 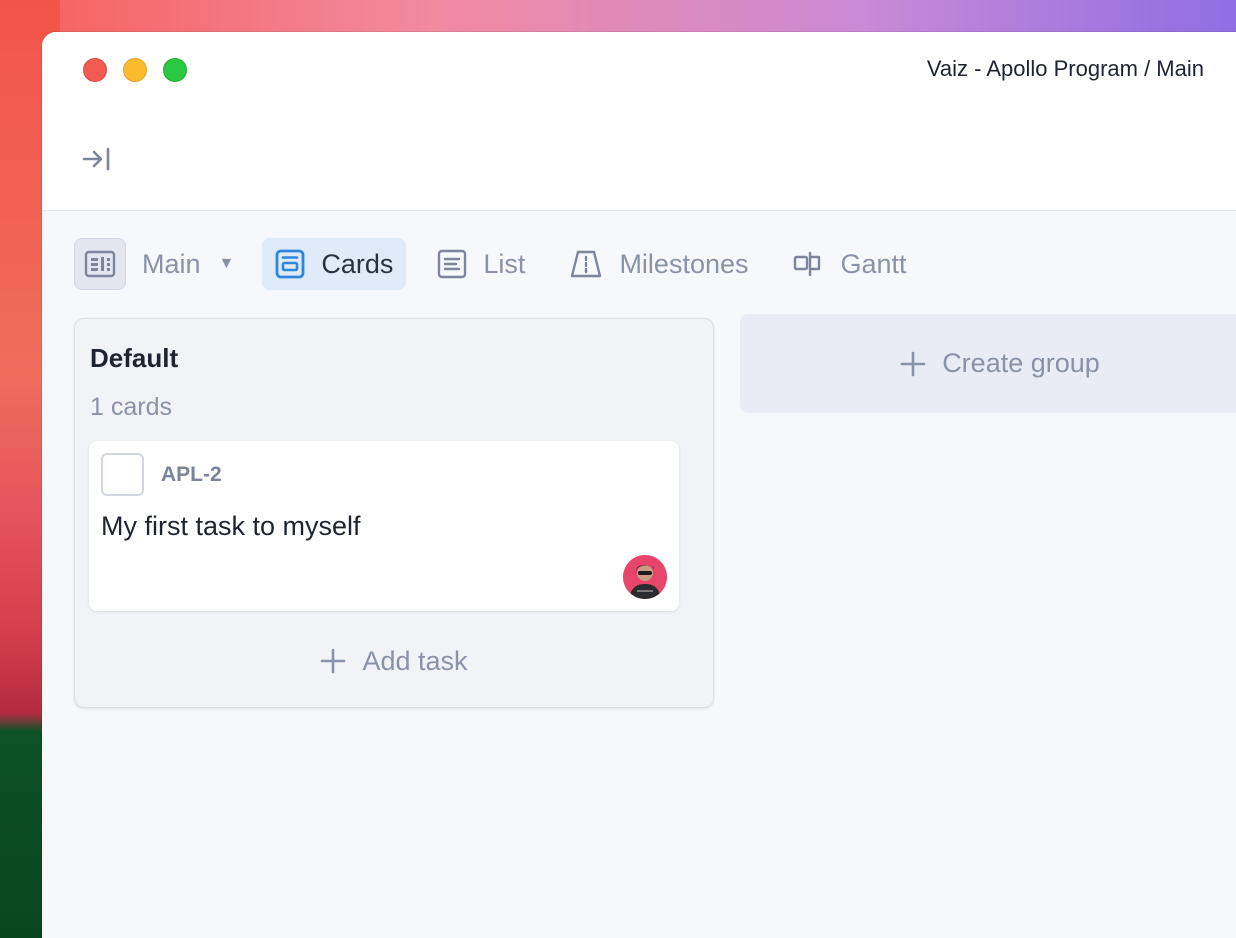 What do you see at coordinates (135, 70) in the screenshot?
I see `window-minimize-button` at bounding box center [135, 70].